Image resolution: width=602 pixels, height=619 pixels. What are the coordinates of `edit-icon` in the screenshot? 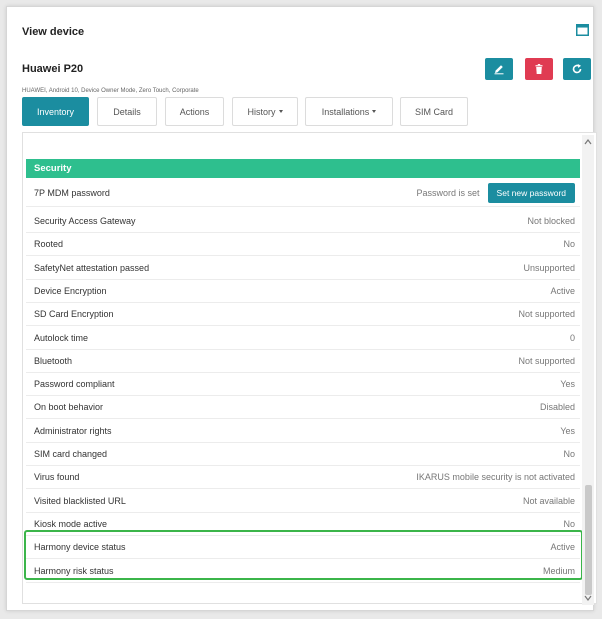 It's located at (499, 70).